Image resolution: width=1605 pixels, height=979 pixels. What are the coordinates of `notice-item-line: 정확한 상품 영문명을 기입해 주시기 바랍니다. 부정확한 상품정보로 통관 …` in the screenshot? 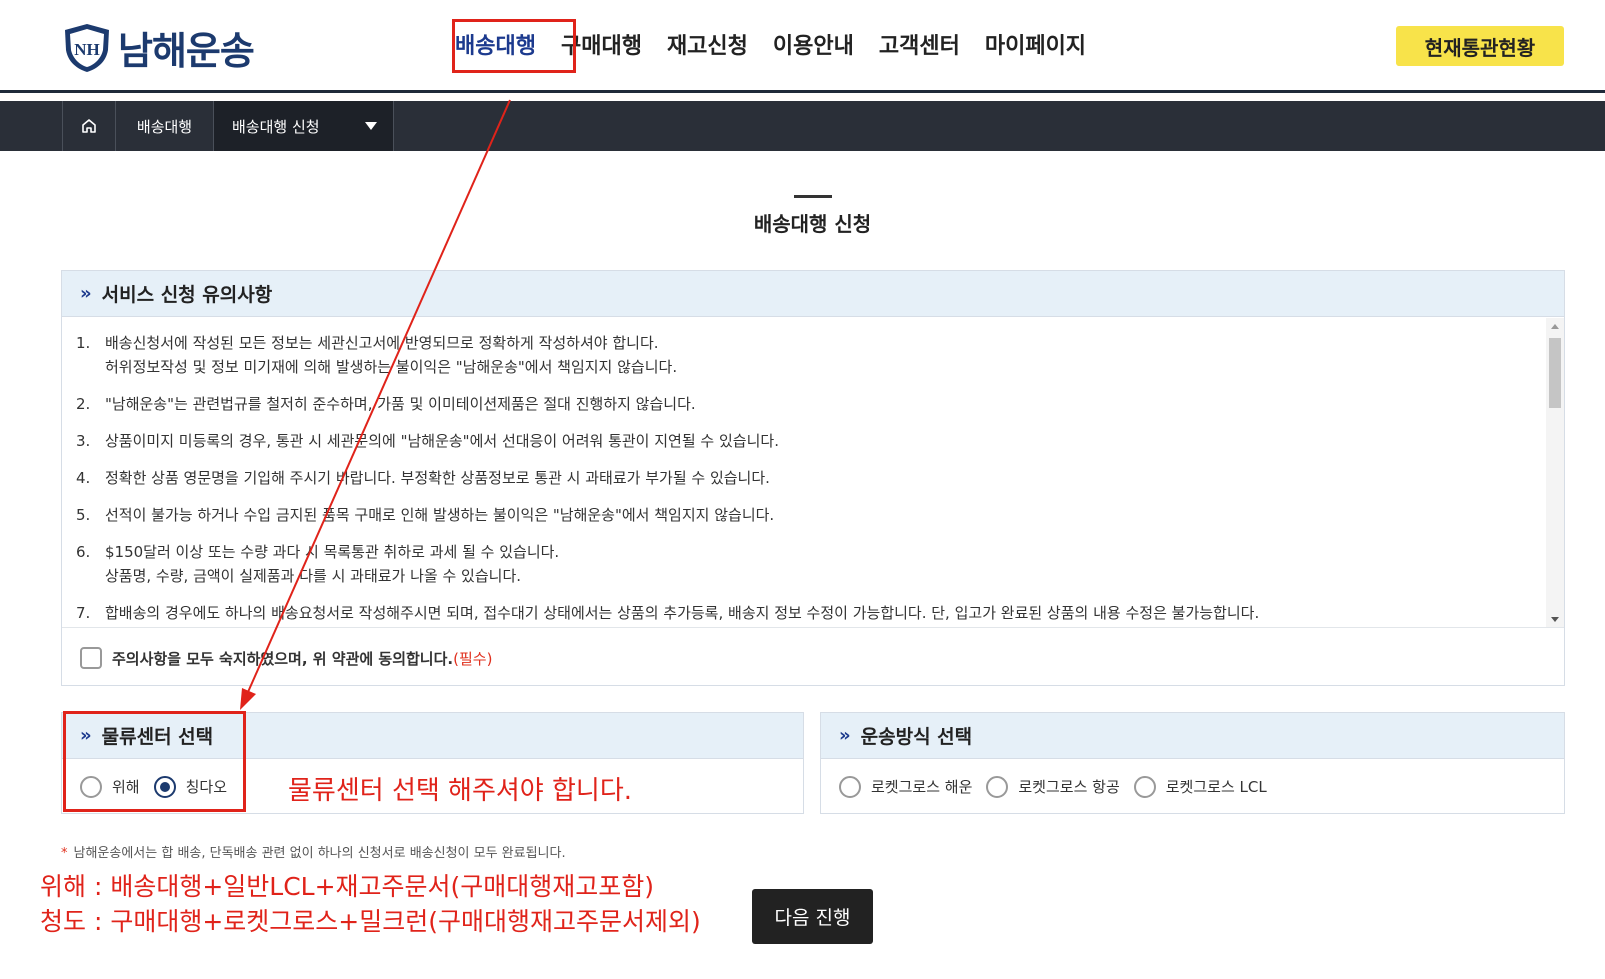 It's located at (437, 478).